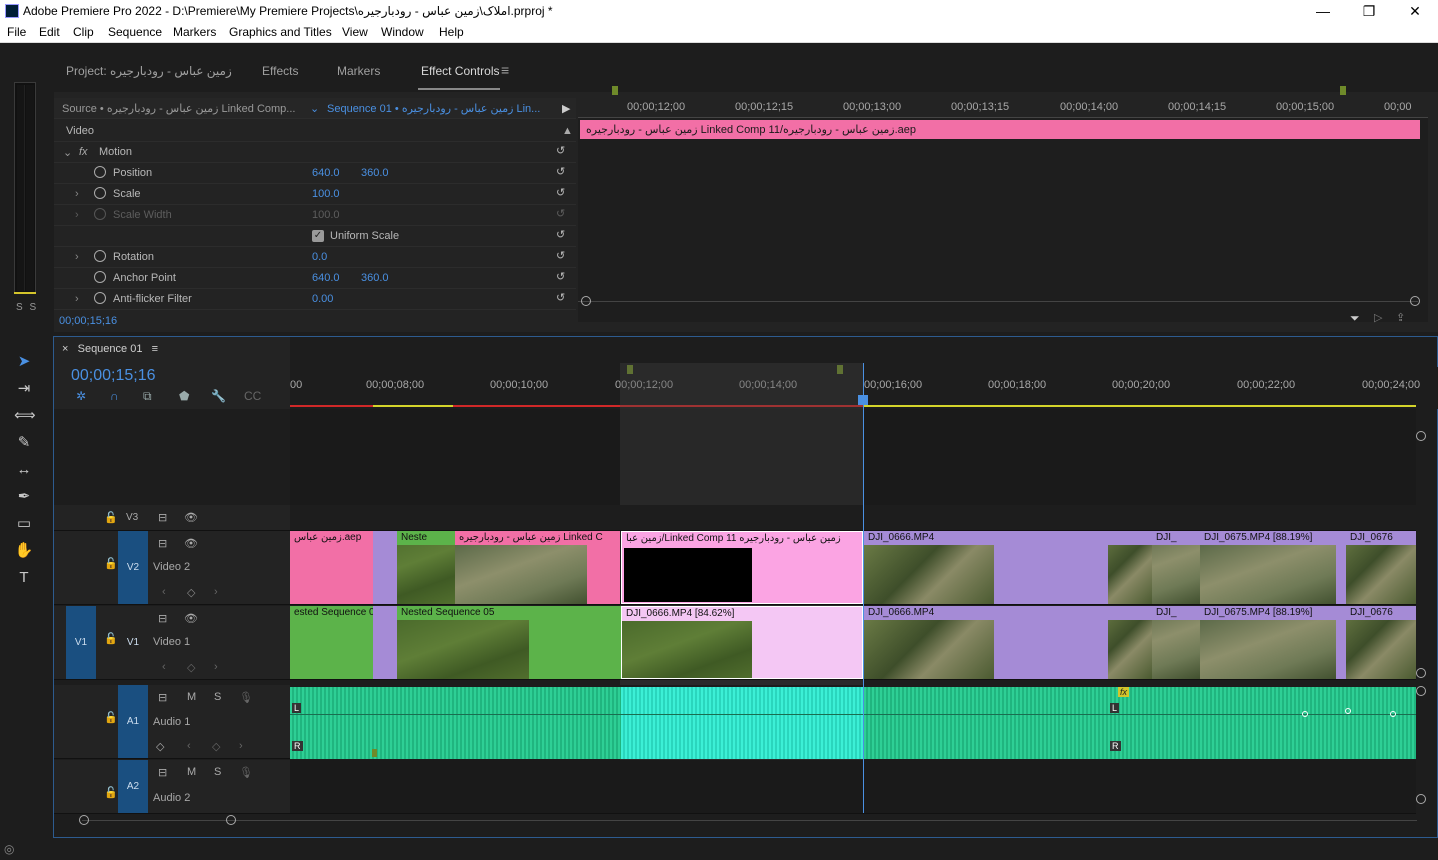  I want to click on clip: زمین عباس.aep, so click(331, 567).